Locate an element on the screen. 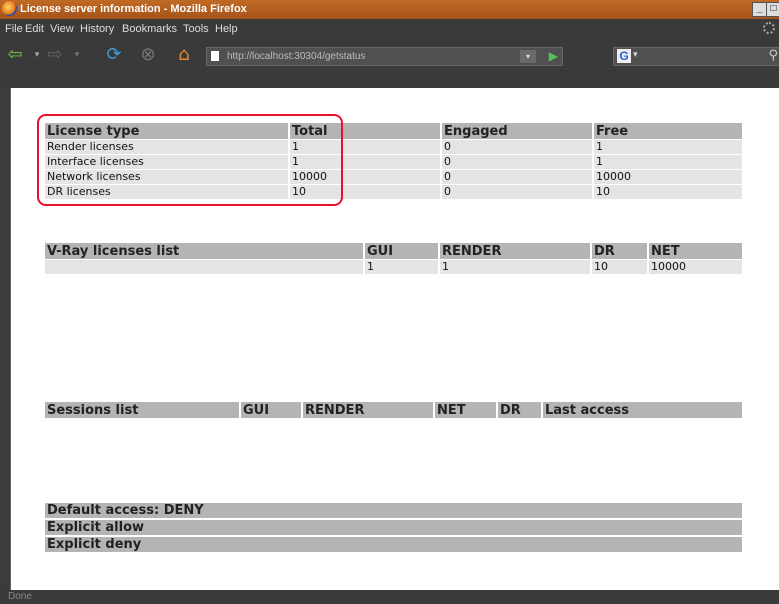  cell-gui: 1 is located at coordinates (401, 267).